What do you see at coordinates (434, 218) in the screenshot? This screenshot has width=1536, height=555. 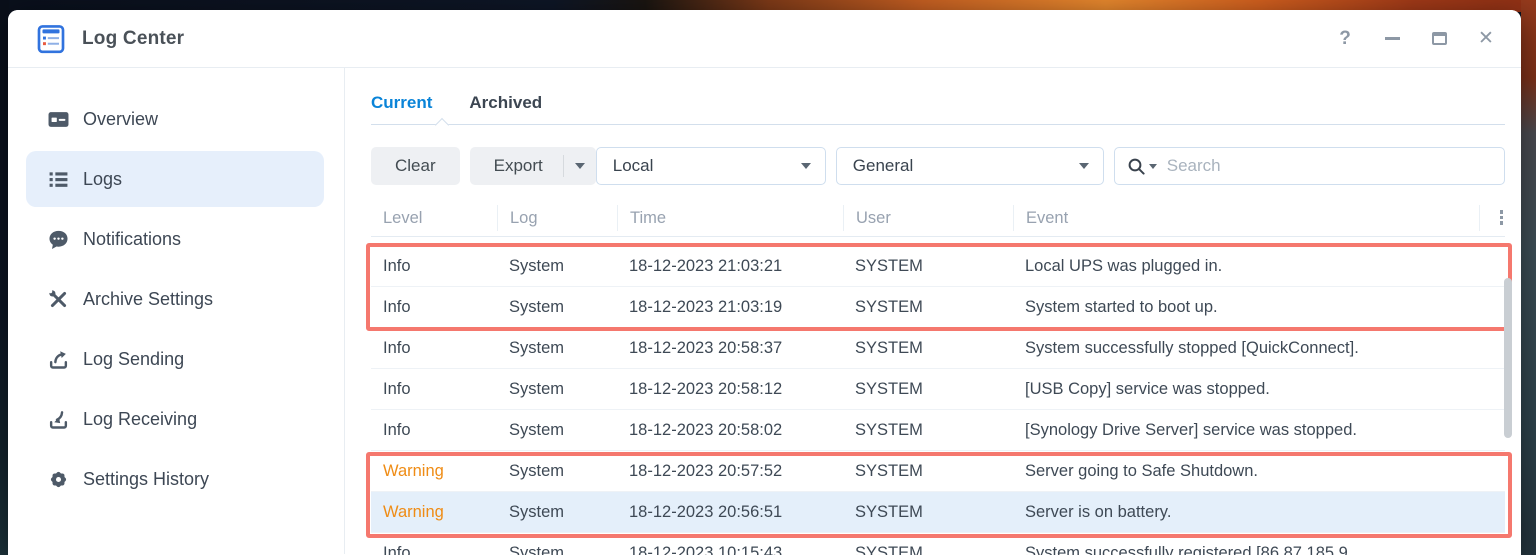 I see `column-header-level: Level` at bounding box center [434, 218].